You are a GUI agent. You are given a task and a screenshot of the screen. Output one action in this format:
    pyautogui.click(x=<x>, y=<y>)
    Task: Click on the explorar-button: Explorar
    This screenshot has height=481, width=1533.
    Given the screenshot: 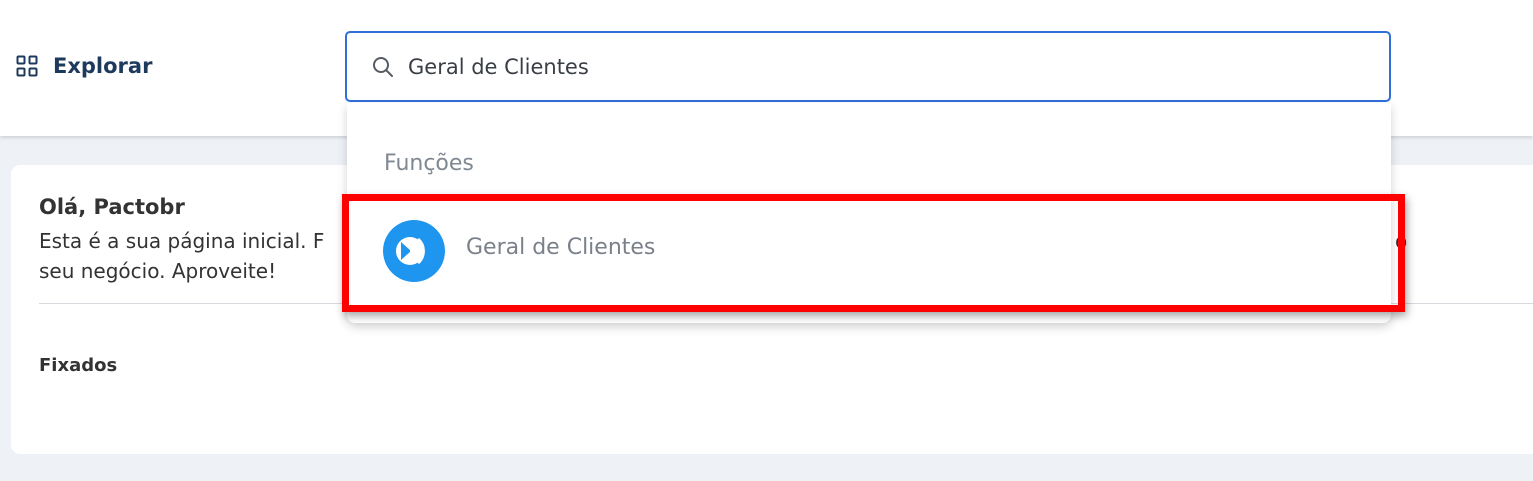 What is the action you would take?
    pyautogui.click(x=84, y=66)
    